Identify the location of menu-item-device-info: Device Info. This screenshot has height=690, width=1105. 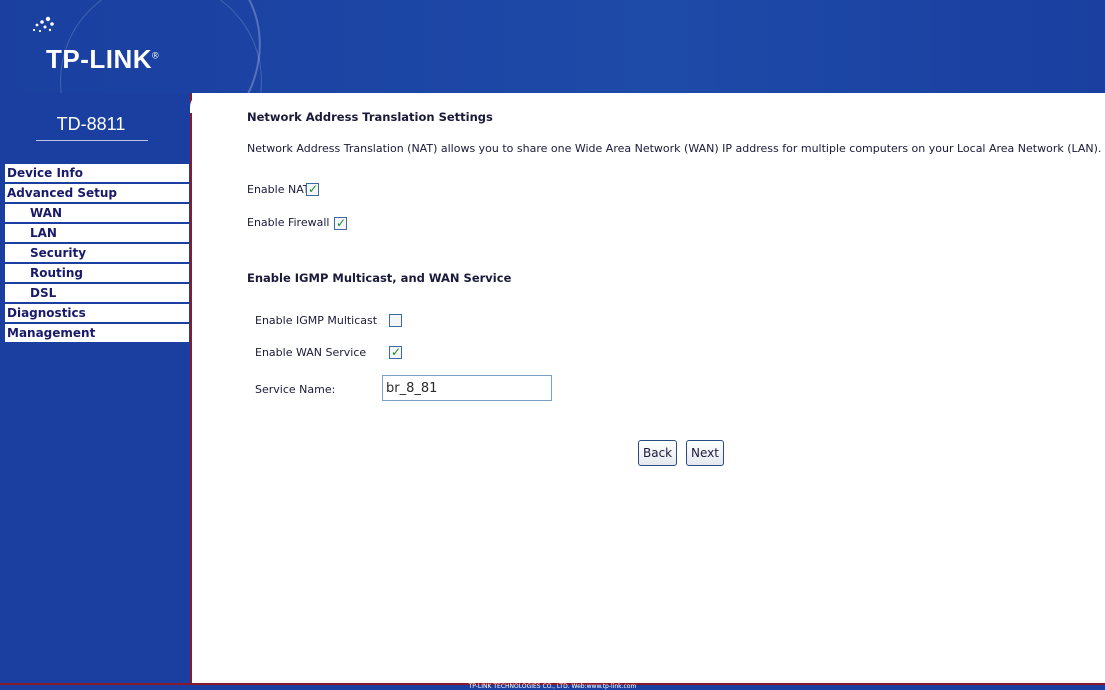
(97, 173).